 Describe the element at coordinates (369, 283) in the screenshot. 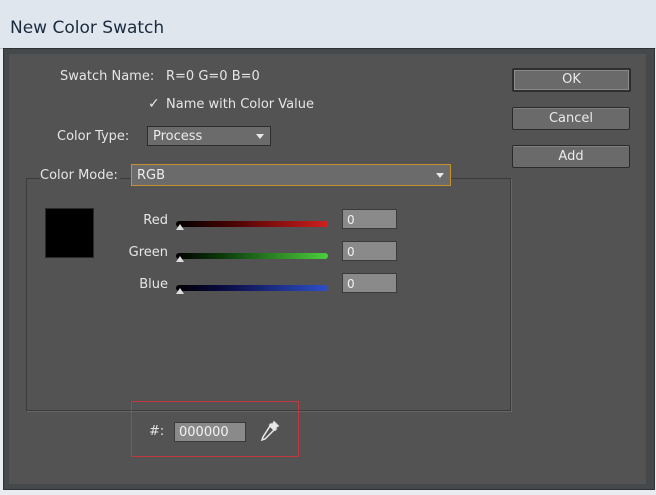

I see `blue-value-field: 0` at that location.